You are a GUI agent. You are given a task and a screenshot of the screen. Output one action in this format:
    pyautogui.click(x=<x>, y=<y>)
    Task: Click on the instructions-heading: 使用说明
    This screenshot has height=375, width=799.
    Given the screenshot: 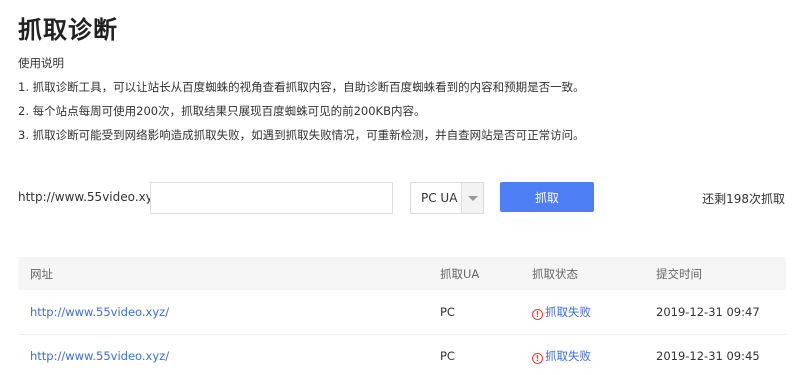 What is the action you would take?
    pyautogui.click(x=41, y=63)
    